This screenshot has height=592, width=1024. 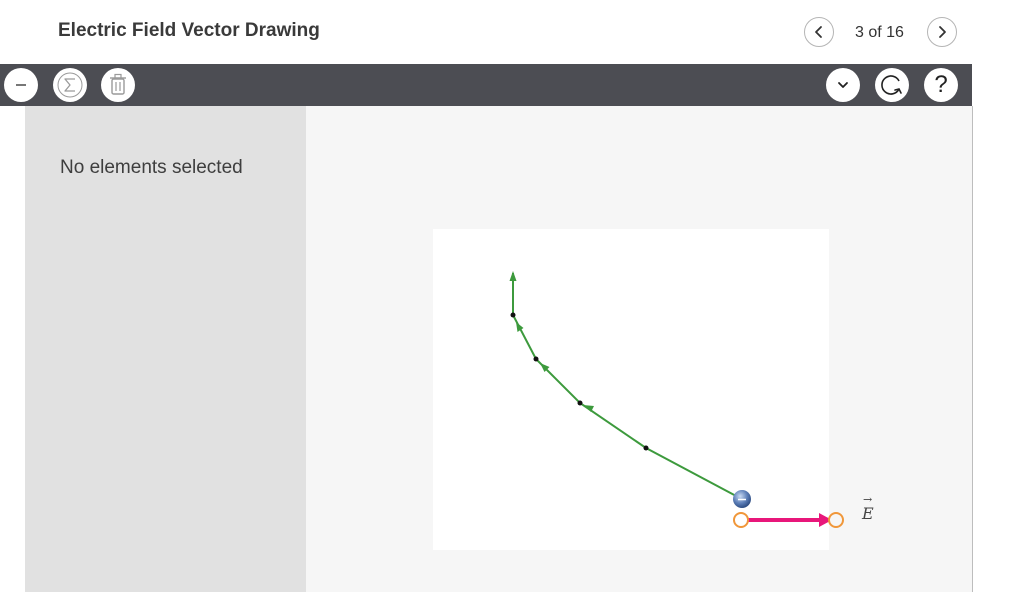 I want to click on selection-status: No elements selected, so click(x=151, y=167).